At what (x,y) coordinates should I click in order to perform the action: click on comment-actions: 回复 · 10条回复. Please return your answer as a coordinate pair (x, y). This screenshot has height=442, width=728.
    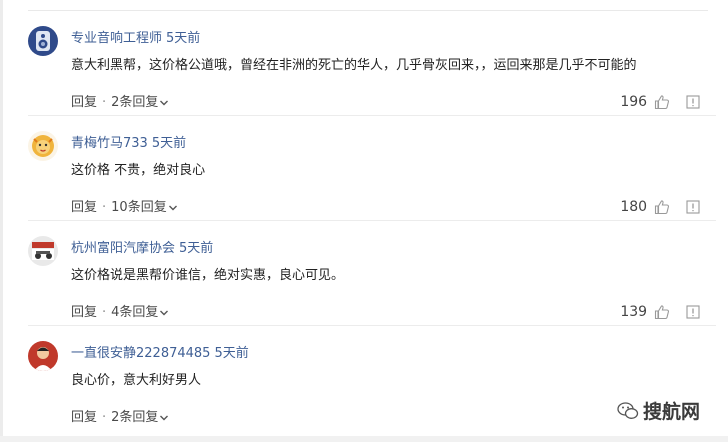
    Looking at the image, I should click on (124, 208).